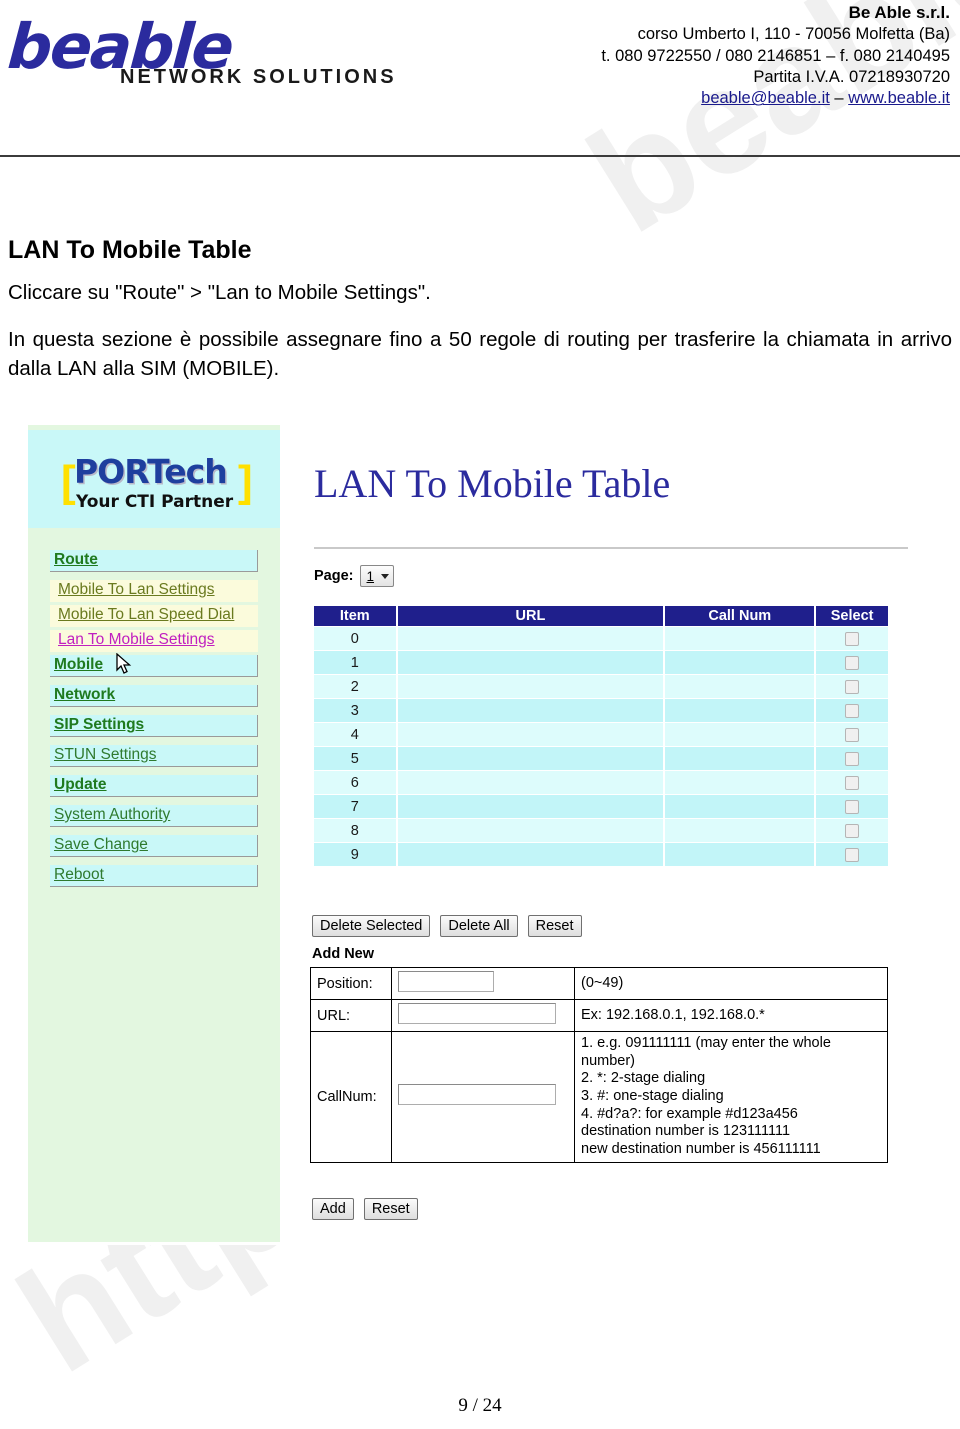 The width and height of the screenshot is (960, 1429). Describe the element at coordinates (355, 686) in the screenshot. I see `cell-item: 2` at that location.